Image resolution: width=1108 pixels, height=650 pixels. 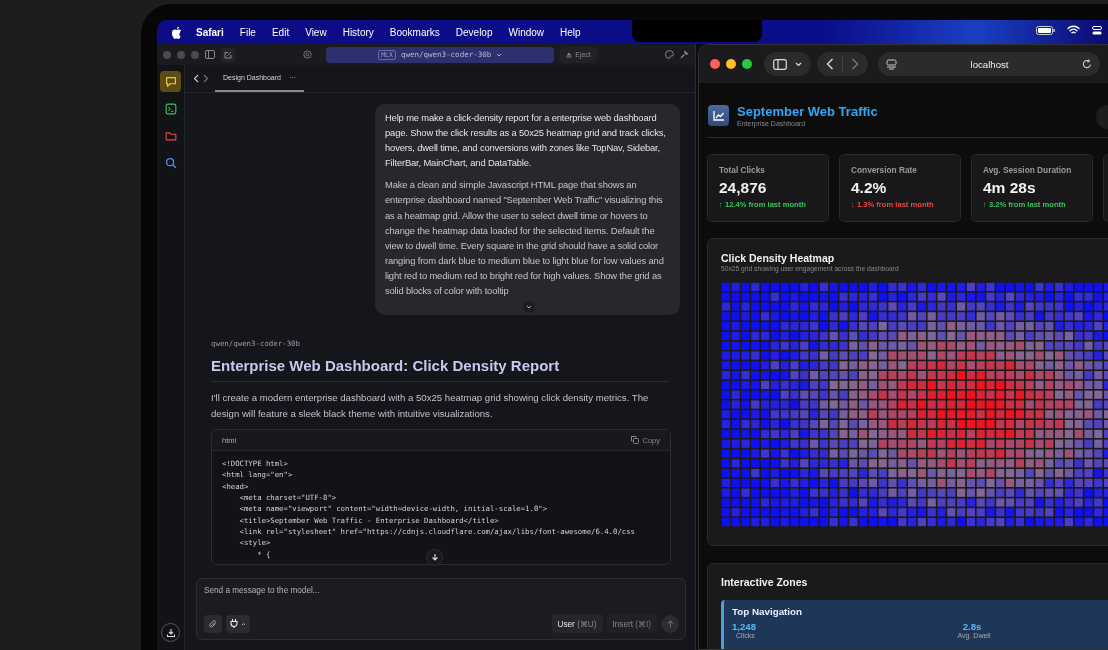 What do you see at coordinates (577, 623) in the screenshot?
I see `user-role-button: User (⌘U)` at bounding box center [577, 623].